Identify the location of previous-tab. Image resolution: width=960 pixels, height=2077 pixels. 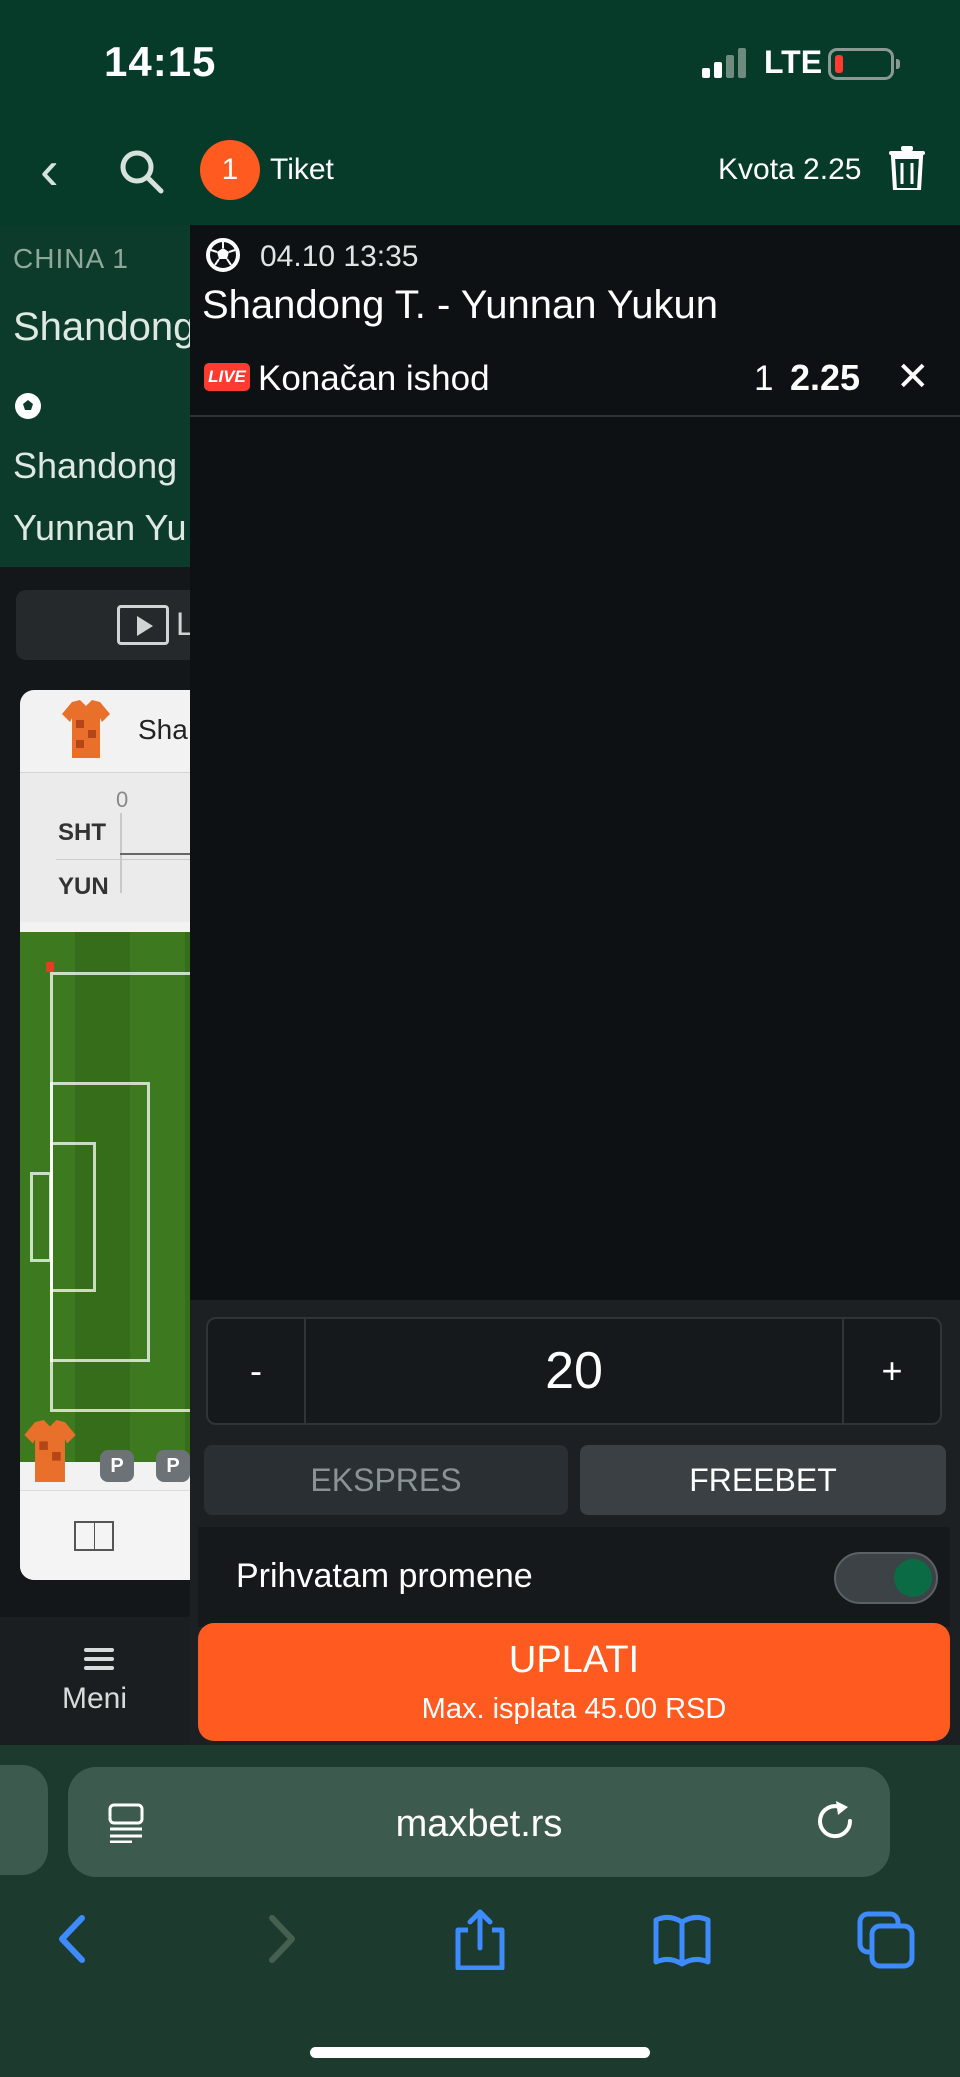
(24, 1820).